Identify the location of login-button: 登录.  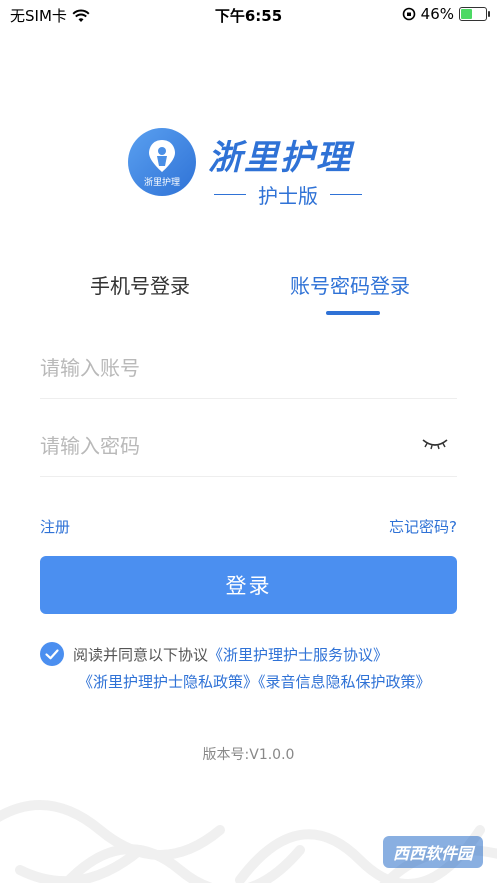
(248, 585).